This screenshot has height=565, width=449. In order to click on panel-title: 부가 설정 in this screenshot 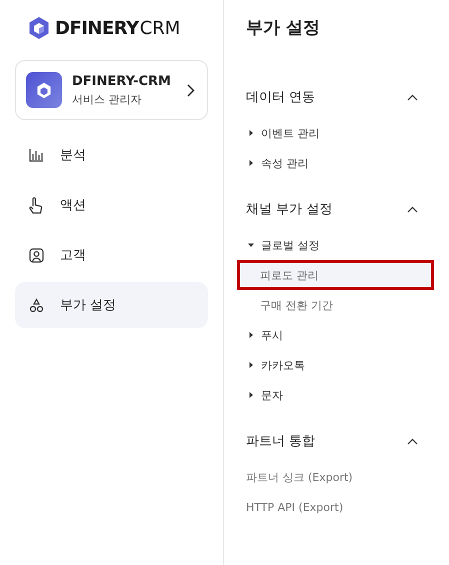, I will do `click(283, 28)`.